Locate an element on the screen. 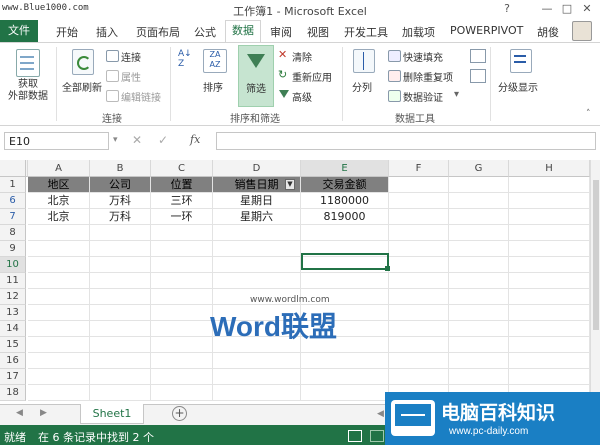 This screenshot has height=445, width=600. cell-c15 is located at coordinates (182, 345).